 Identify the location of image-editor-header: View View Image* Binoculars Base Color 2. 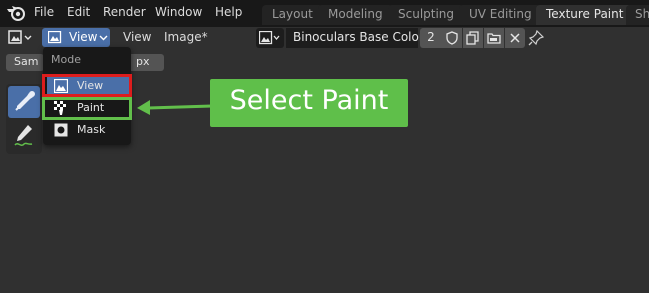
(324, 37).